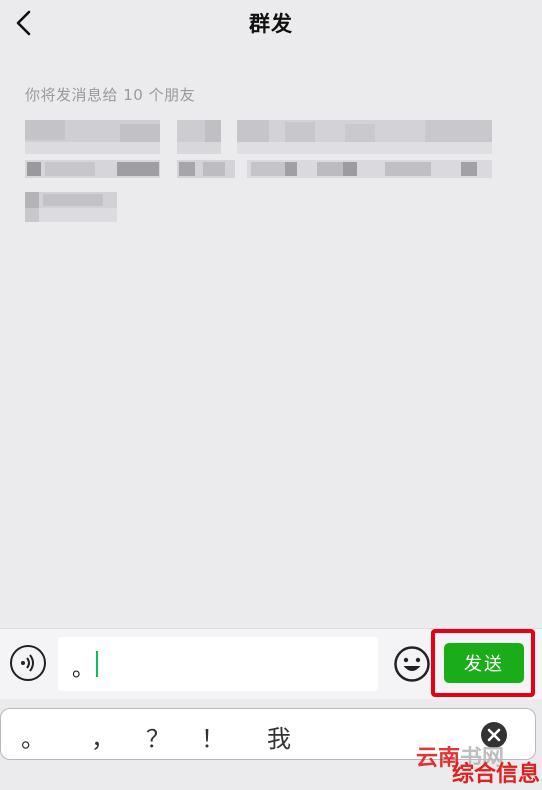 This screenshot has width=542, height=790. What do you see at coordinates (103, 736) in the screenshot?
I see `suggestion-item: ，` at bounding box center [103, 736].